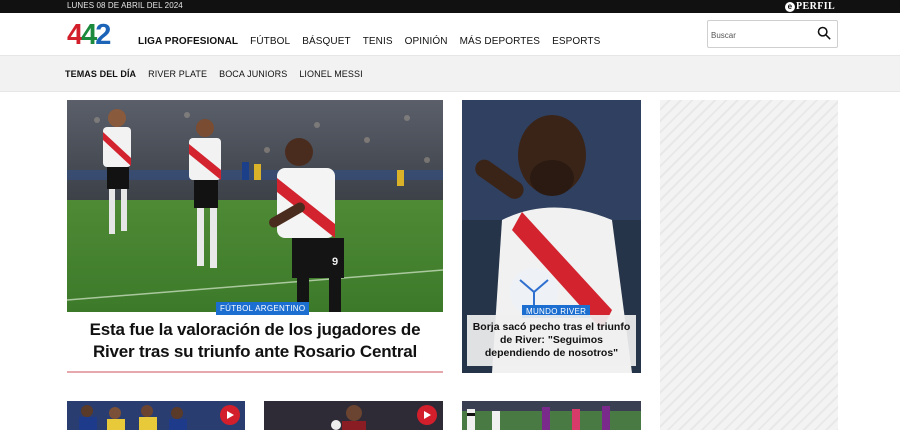 The height and width of the screenshot is (430, 900). I want to click on nav-futbol: FÚTBOL, so click(270, 41).